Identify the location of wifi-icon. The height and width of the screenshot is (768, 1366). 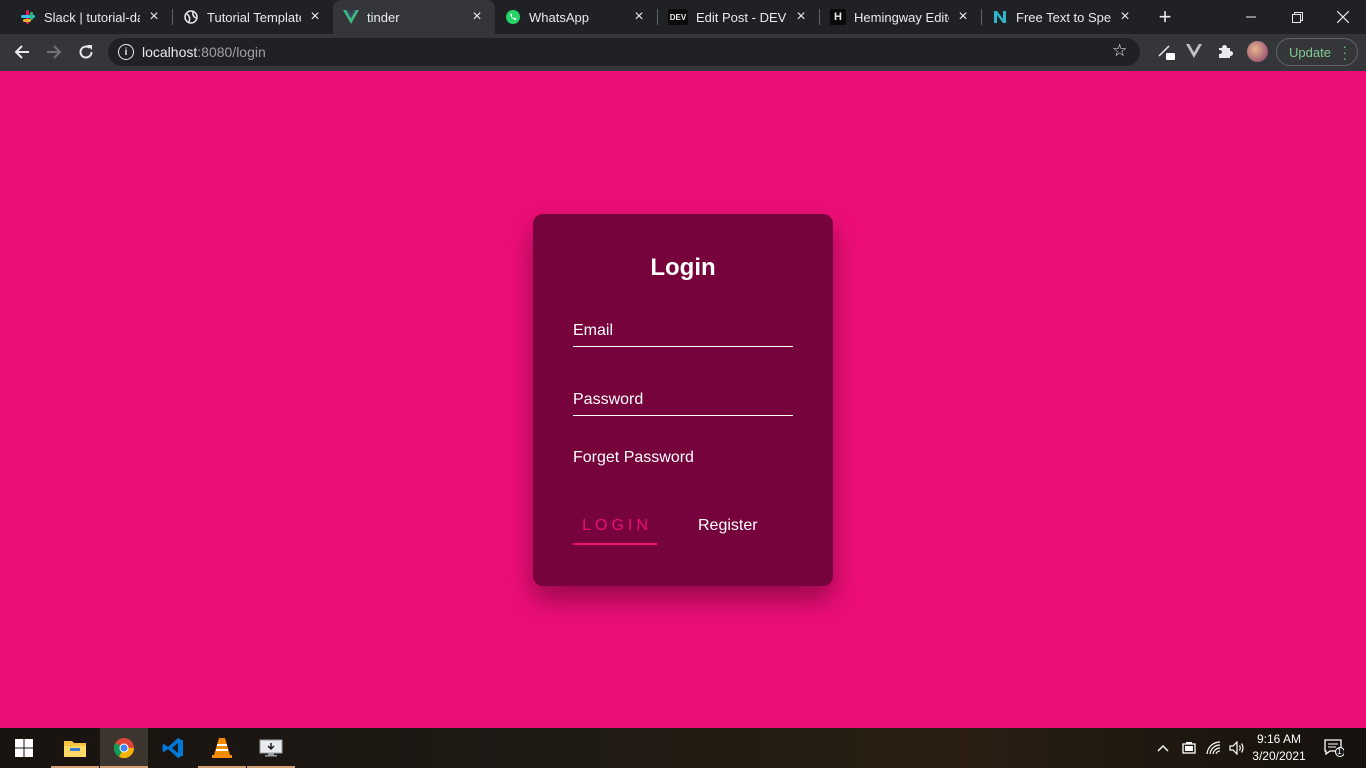
(1213, 748).